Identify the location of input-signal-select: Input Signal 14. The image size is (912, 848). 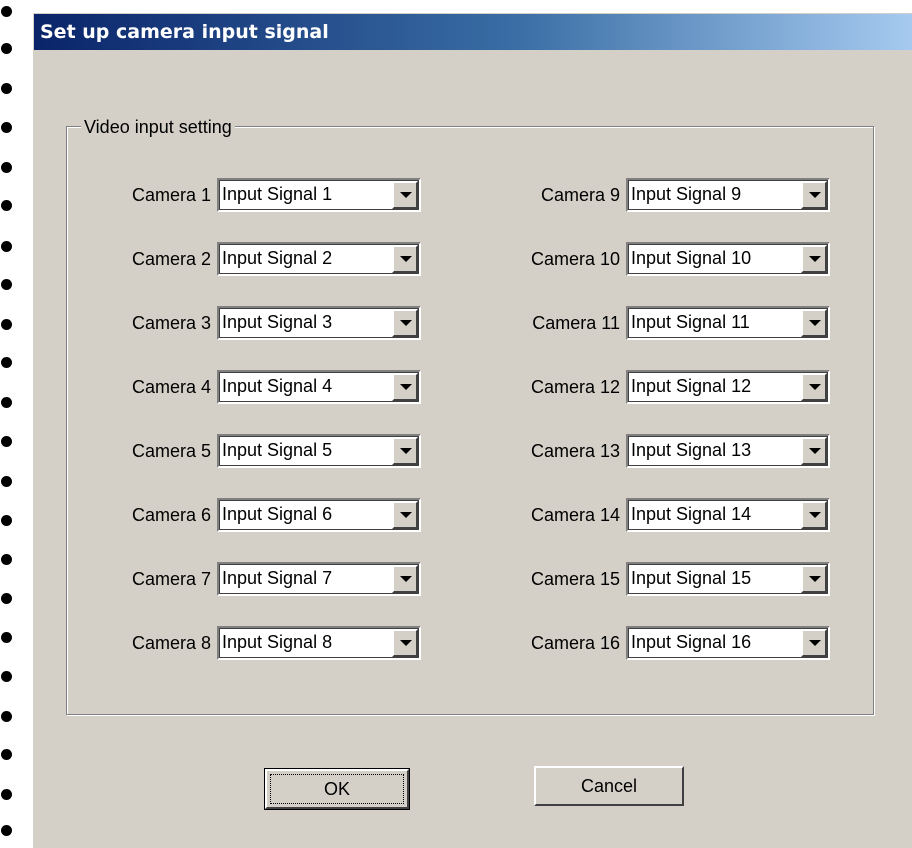
(728, 515).